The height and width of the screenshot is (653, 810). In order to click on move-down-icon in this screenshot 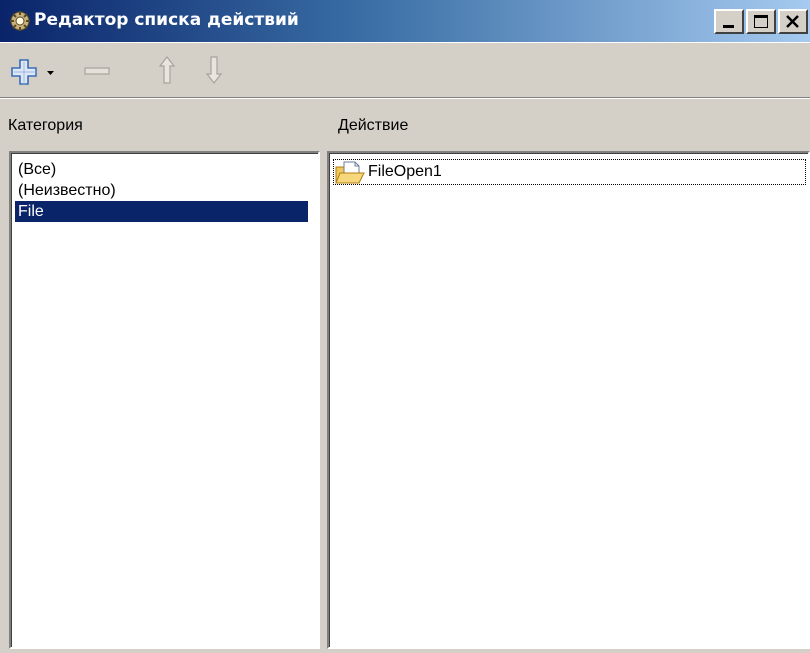, I will do `click(214, 70)`.